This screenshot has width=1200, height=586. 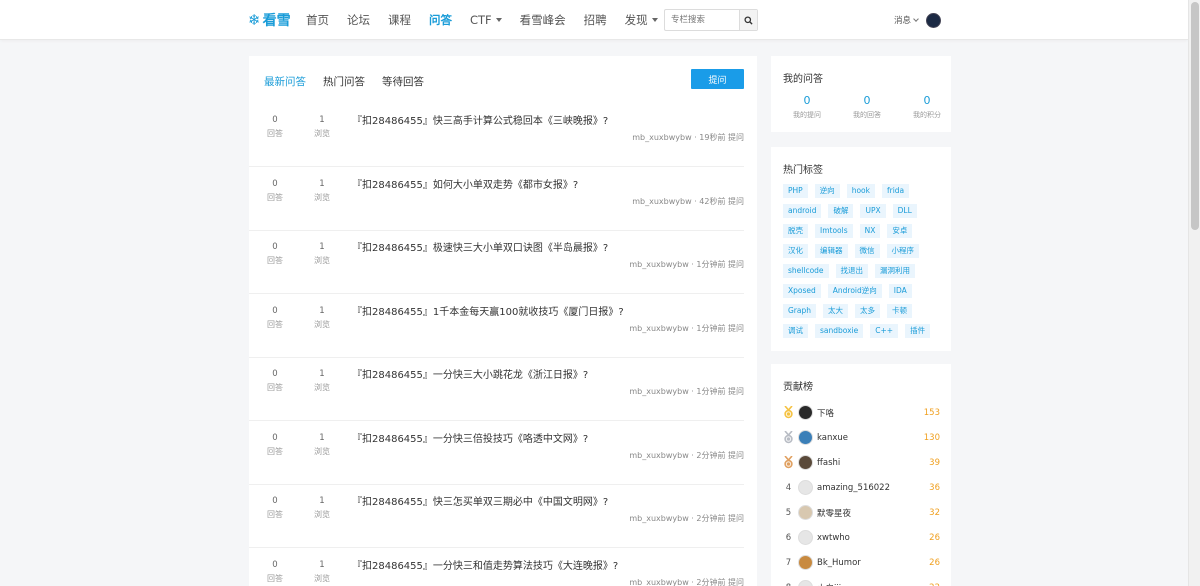 What do you see at coordinates (831, 251) in the screenshot?
I see `tag-chip: 编辑器` at bounding box center [831, 251].